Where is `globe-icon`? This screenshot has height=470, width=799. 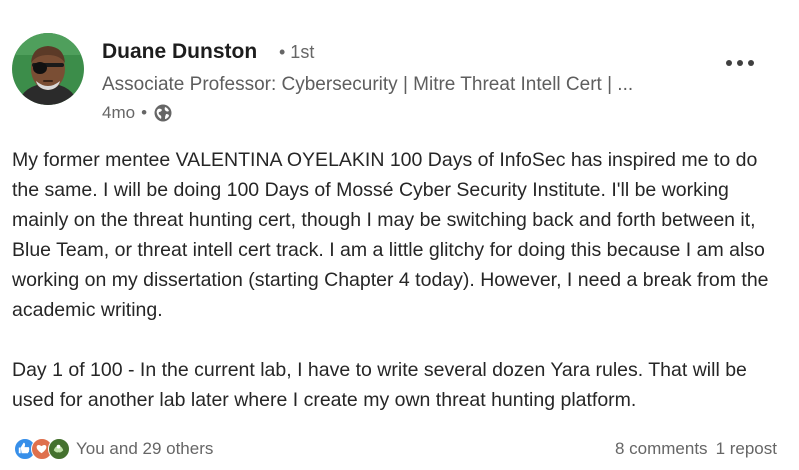
globe-icon is located at coordinates (163, 113).